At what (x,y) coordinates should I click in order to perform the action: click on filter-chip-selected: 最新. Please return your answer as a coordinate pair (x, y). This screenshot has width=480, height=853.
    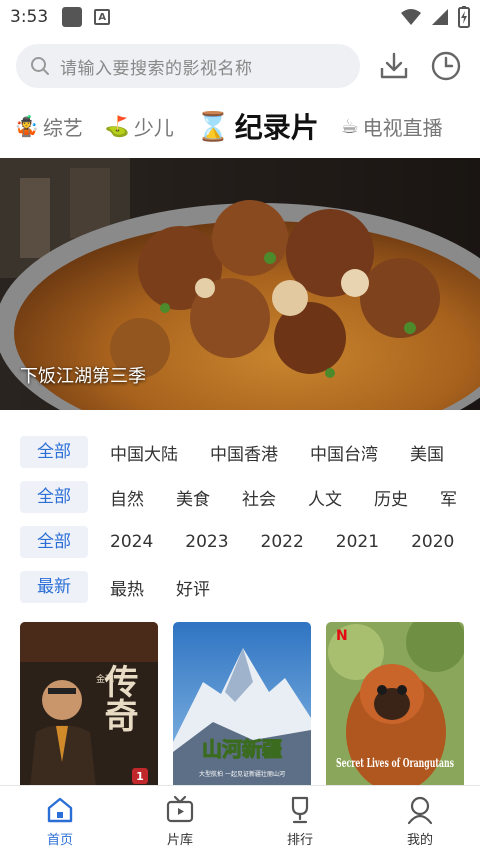
    Looking at the image, I should click on (54, 587).